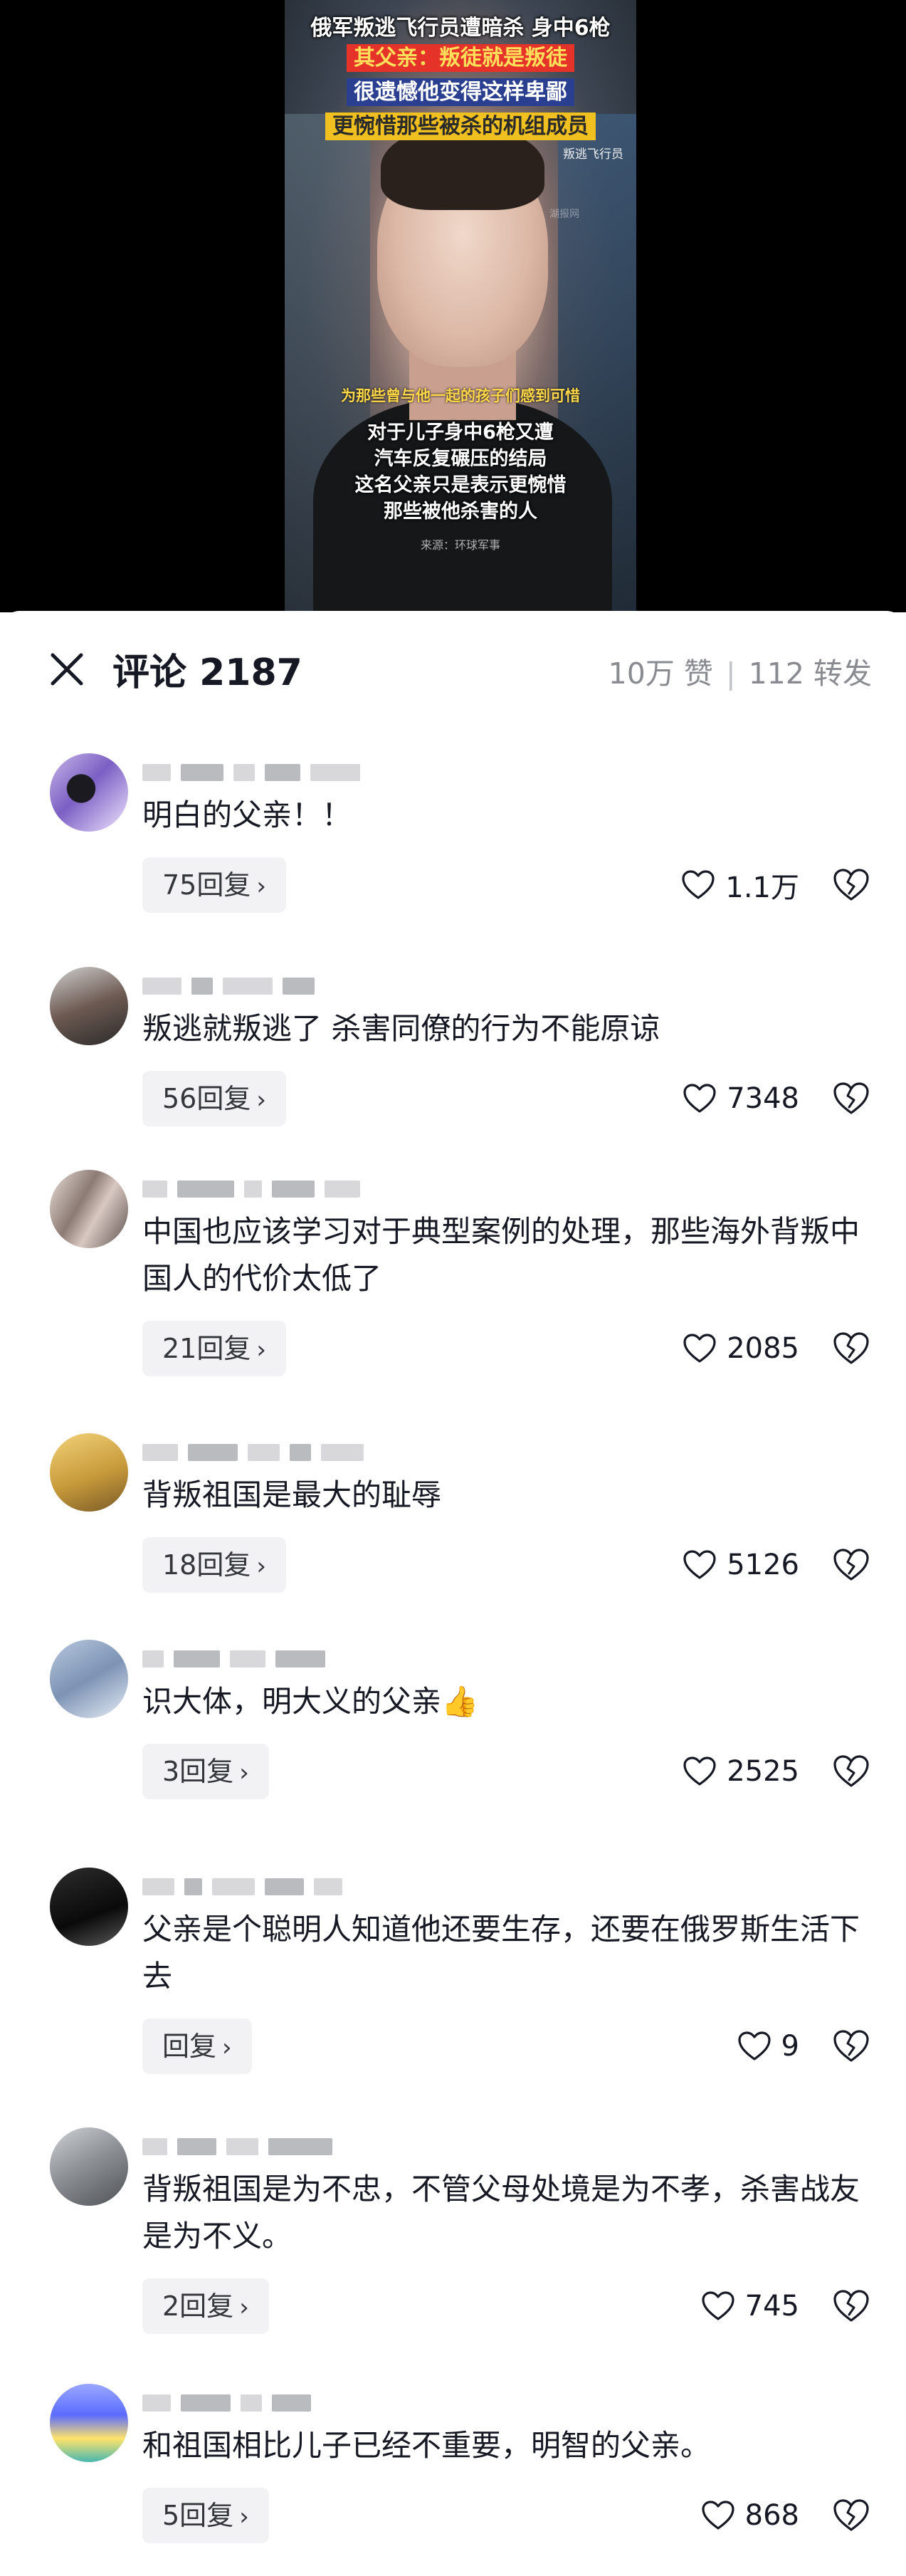 This screenshot has width=906, height=2576. Describe the element at coordinates (453, 1063) in the screenshot. I see `comment-item: 叛逃就叛逃了 杀害同僚的行为不能原谅 56回复 › 7348` at that location.